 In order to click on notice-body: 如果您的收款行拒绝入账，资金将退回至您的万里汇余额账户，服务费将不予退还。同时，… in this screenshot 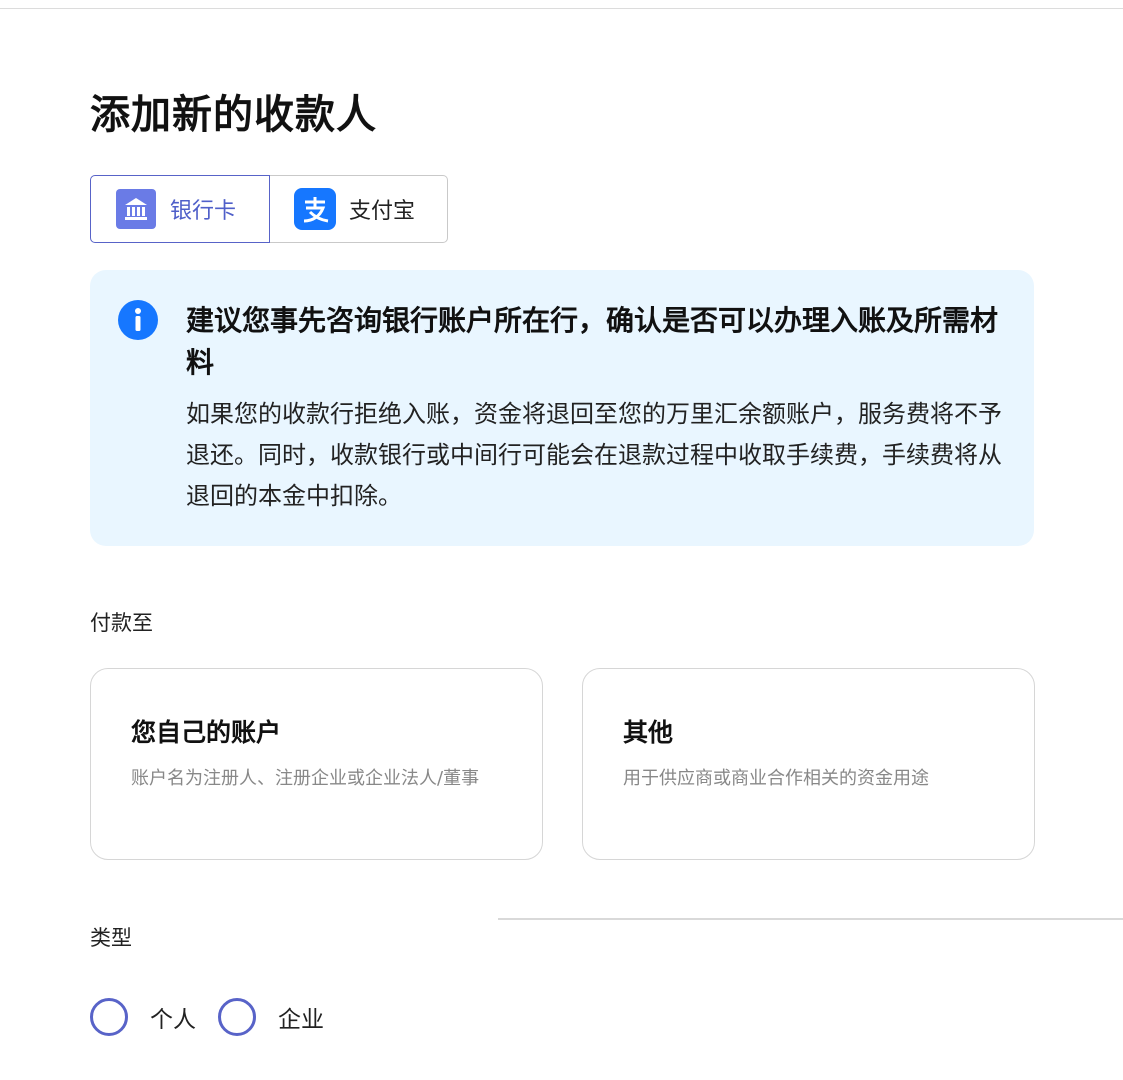, I will do `click(594, 455)`.